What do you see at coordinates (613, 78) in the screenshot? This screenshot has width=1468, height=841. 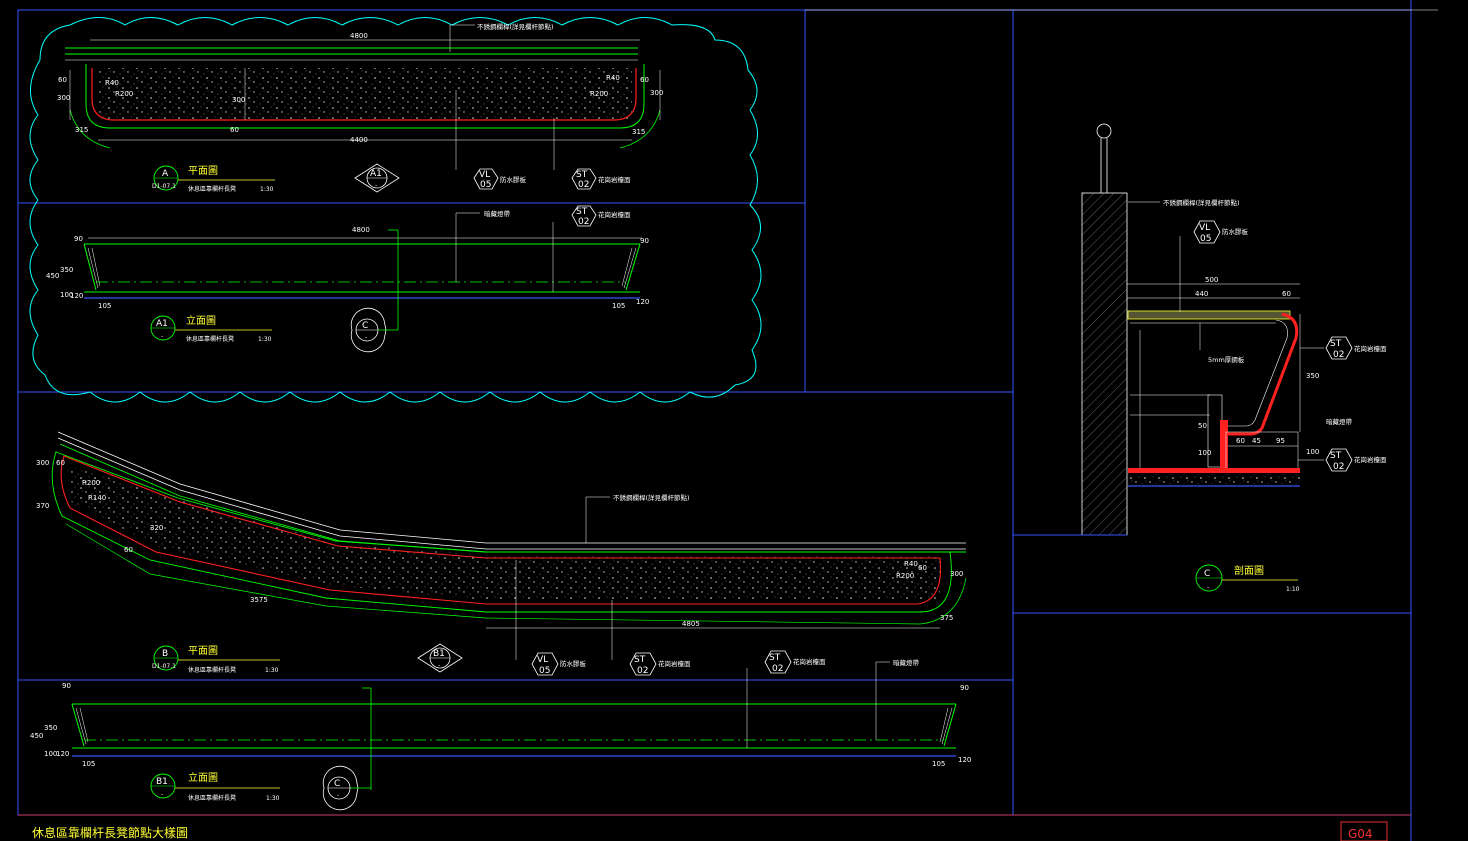 I see `radius-r40-right: R40` at bounding box center [613, 78].